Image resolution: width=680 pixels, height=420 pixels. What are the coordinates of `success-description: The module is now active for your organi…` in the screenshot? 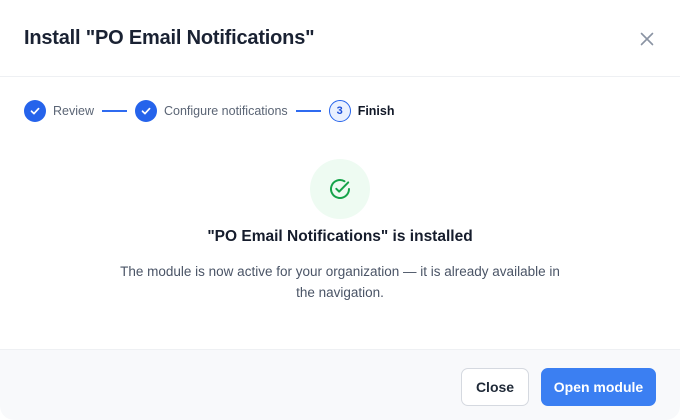 It's located at (340, 282).